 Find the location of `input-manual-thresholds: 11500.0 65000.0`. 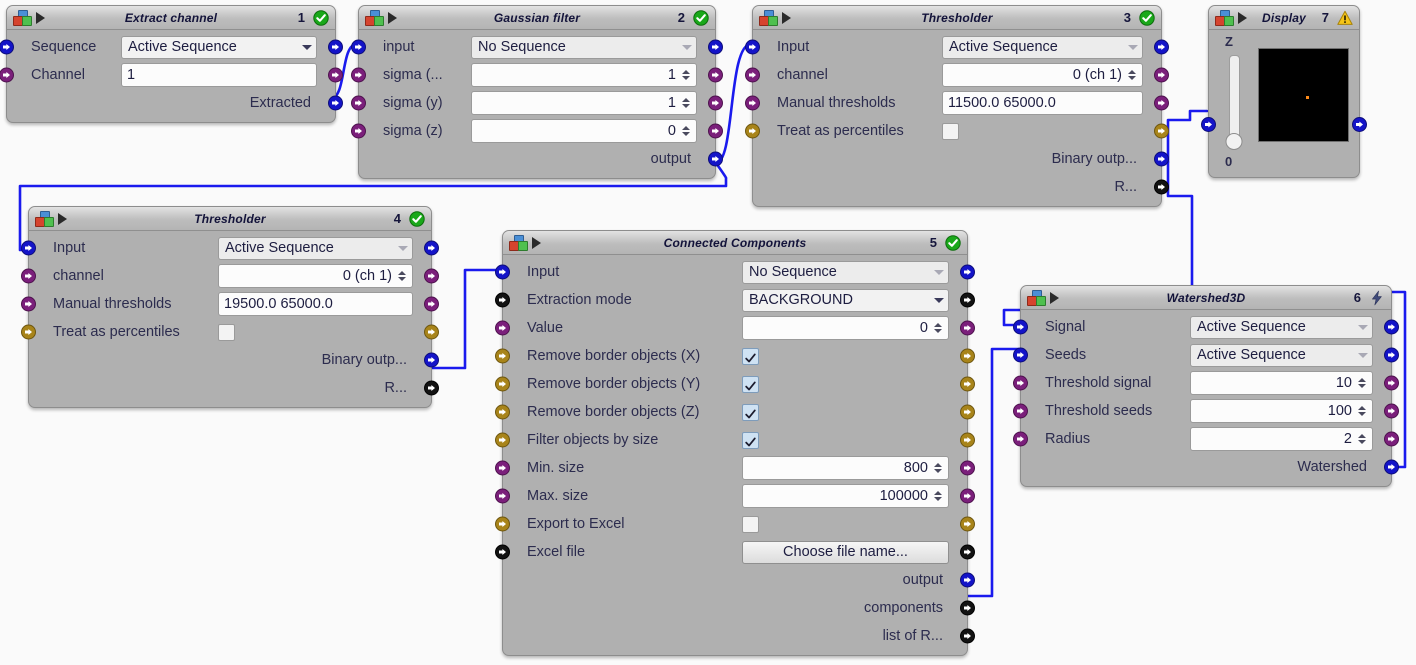

input-manual-thresholds: 11500.0 65000.0 is located at coordinates (1042, 103).